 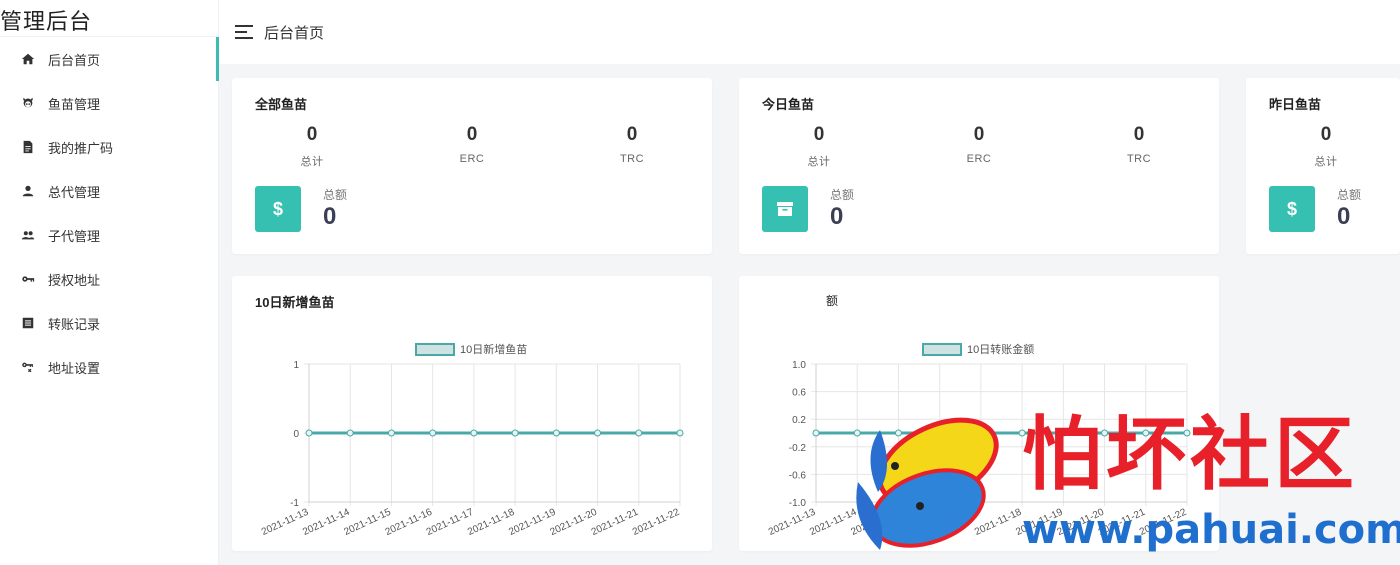 I want to click on sidebar-item-label: 地址设置, so click(x=74, y=368).